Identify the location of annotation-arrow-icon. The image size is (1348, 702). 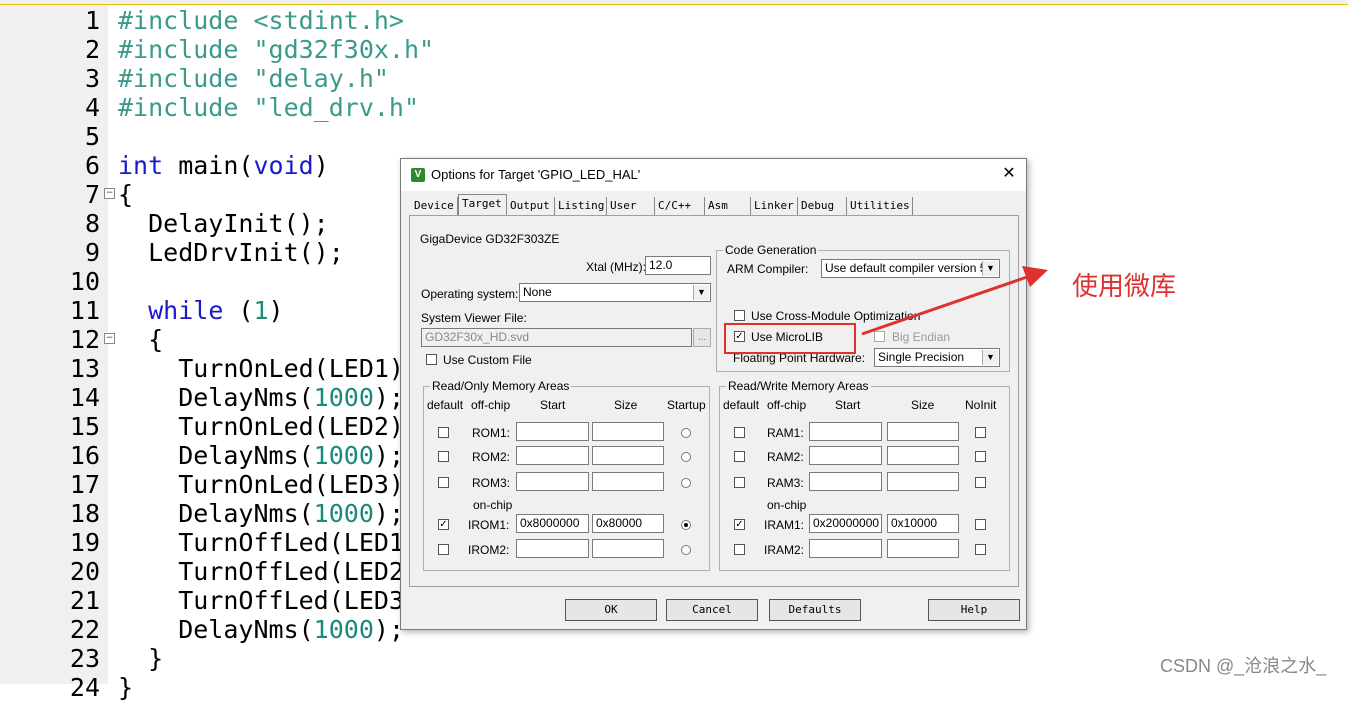
(954, 301).